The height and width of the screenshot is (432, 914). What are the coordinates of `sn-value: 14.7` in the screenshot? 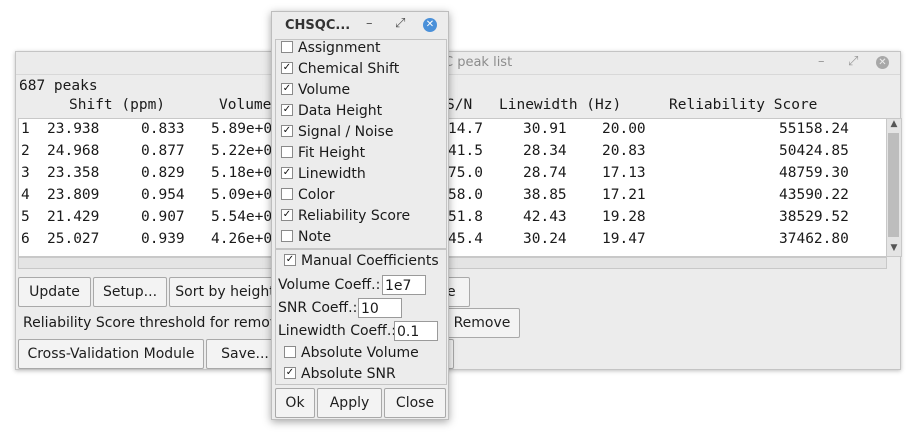 It's located at (465, 129).